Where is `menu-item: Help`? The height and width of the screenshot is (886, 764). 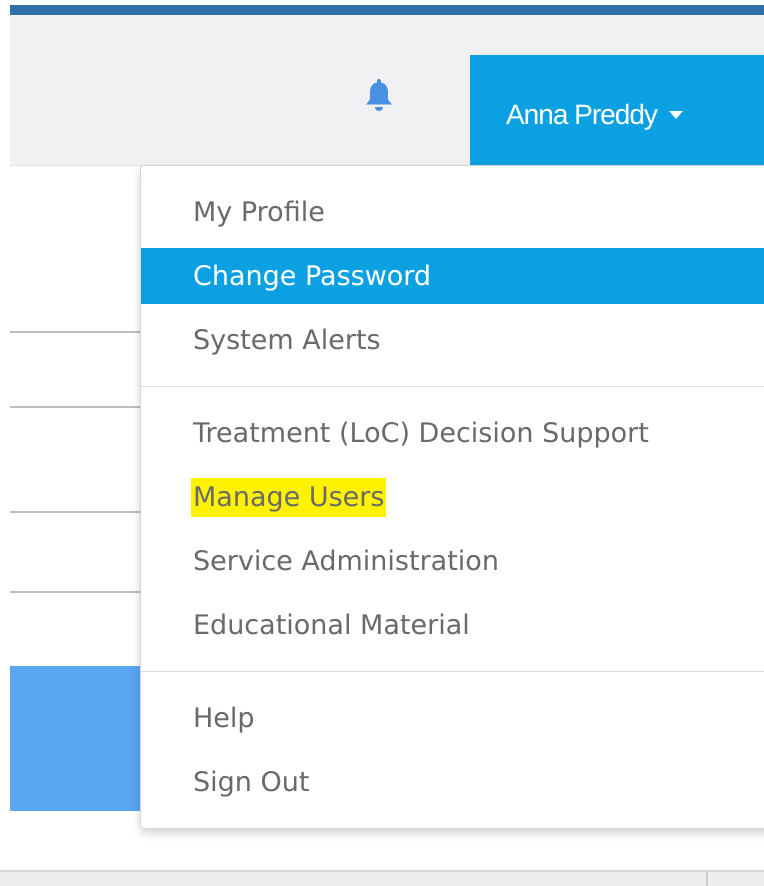
menu-item: Help is located at coordinates (452, 718).